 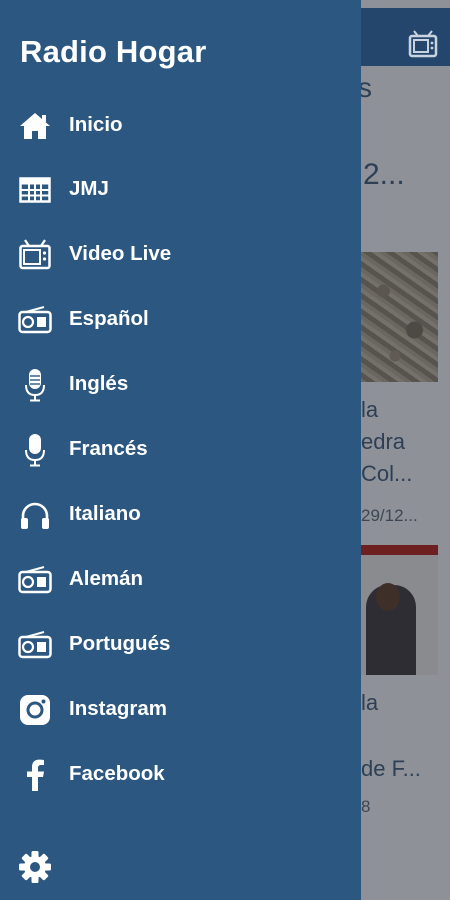 I want to click on gear-icon, so click(x=35, y=867).